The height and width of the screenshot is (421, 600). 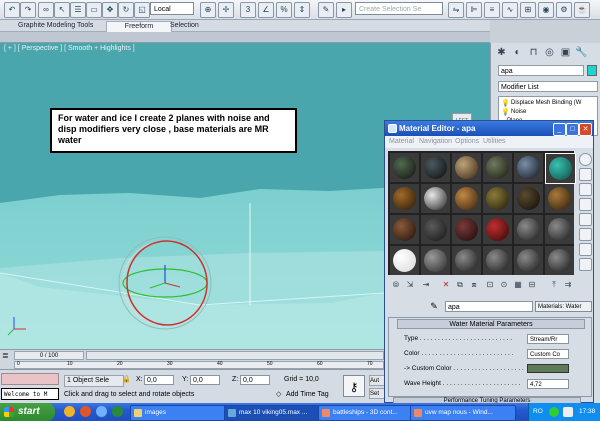 What do you see at coordinates (94, 10) in the screenshot?
I see `rect-select-icon: ▭` at bounding box center [94, 10].